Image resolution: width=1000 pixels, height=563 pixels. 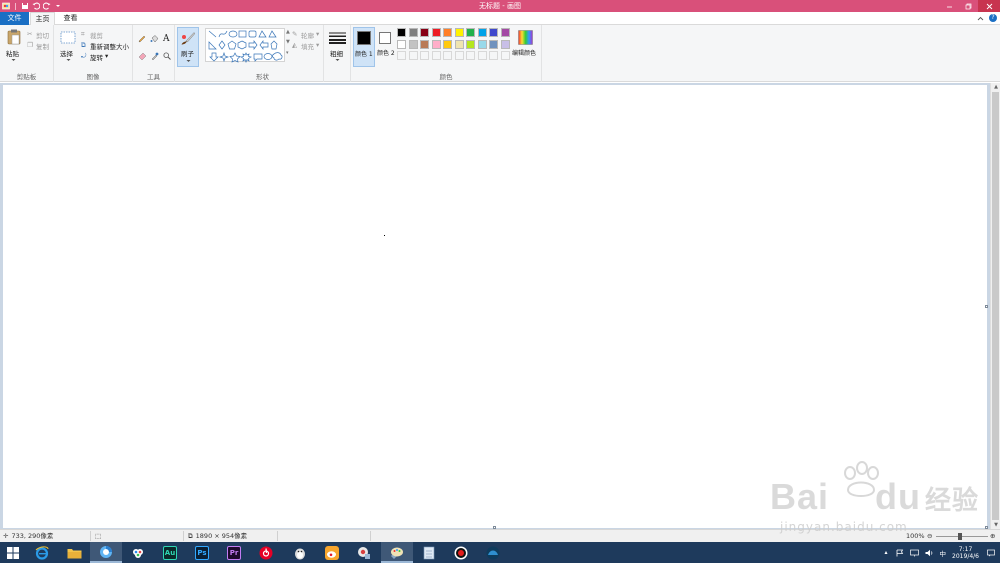 I want to click on flag-icon, so click(x=900, y=553).